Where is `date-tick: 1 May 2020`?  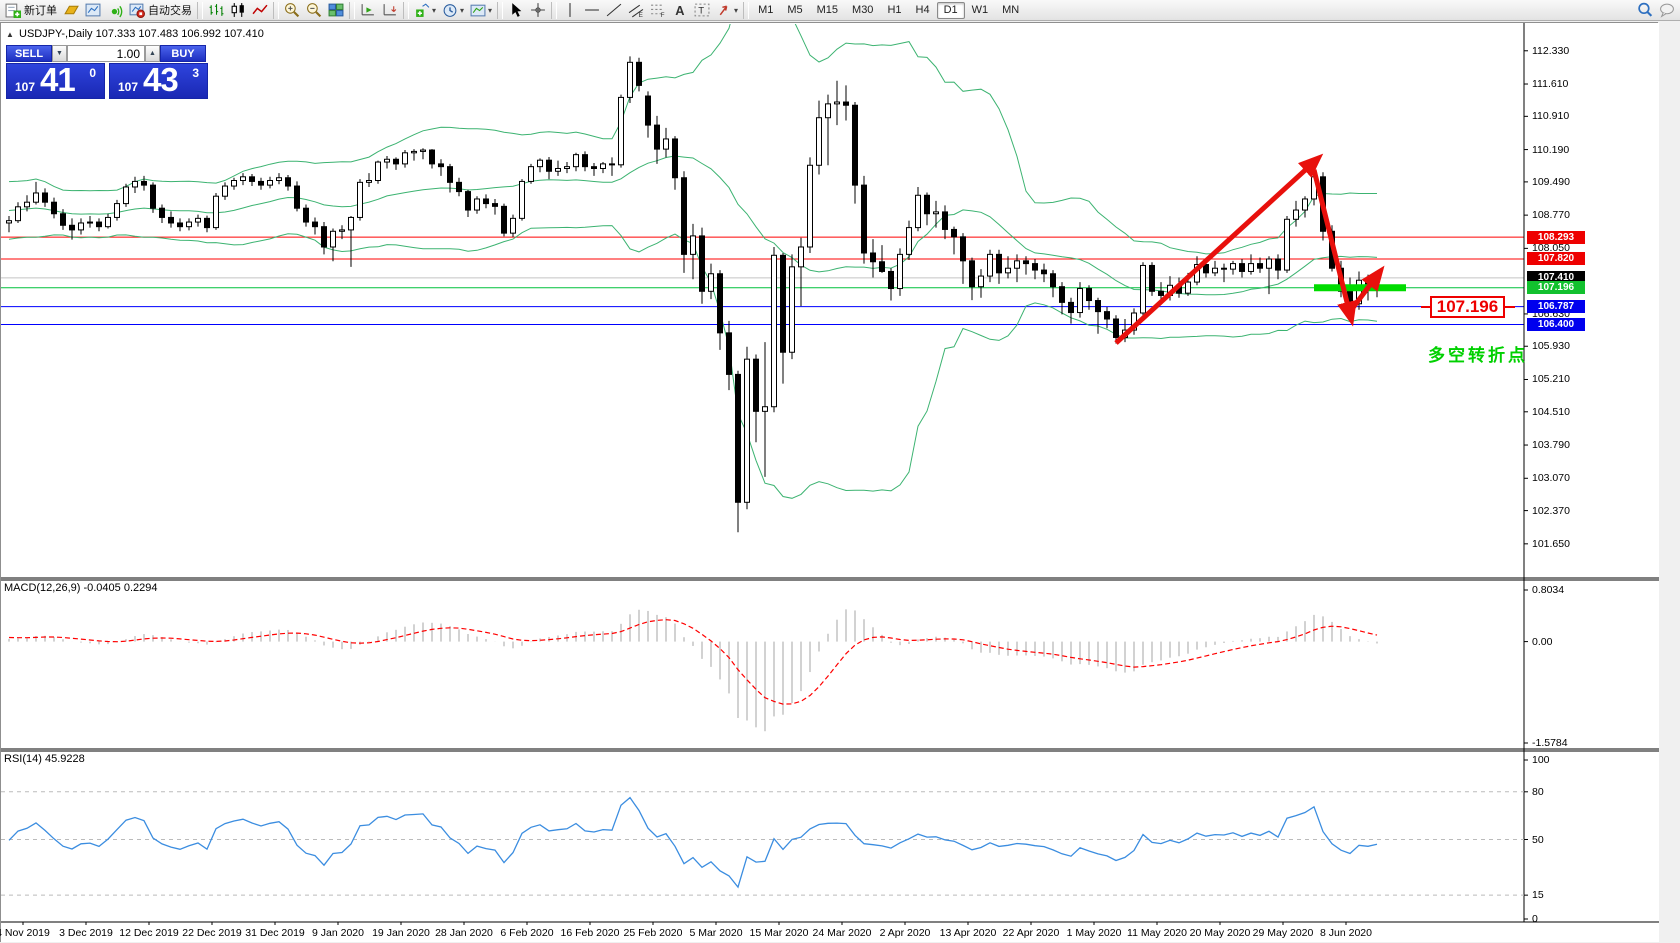
date-tick: 1 May 2020 is located at coordinates (1094, 933).